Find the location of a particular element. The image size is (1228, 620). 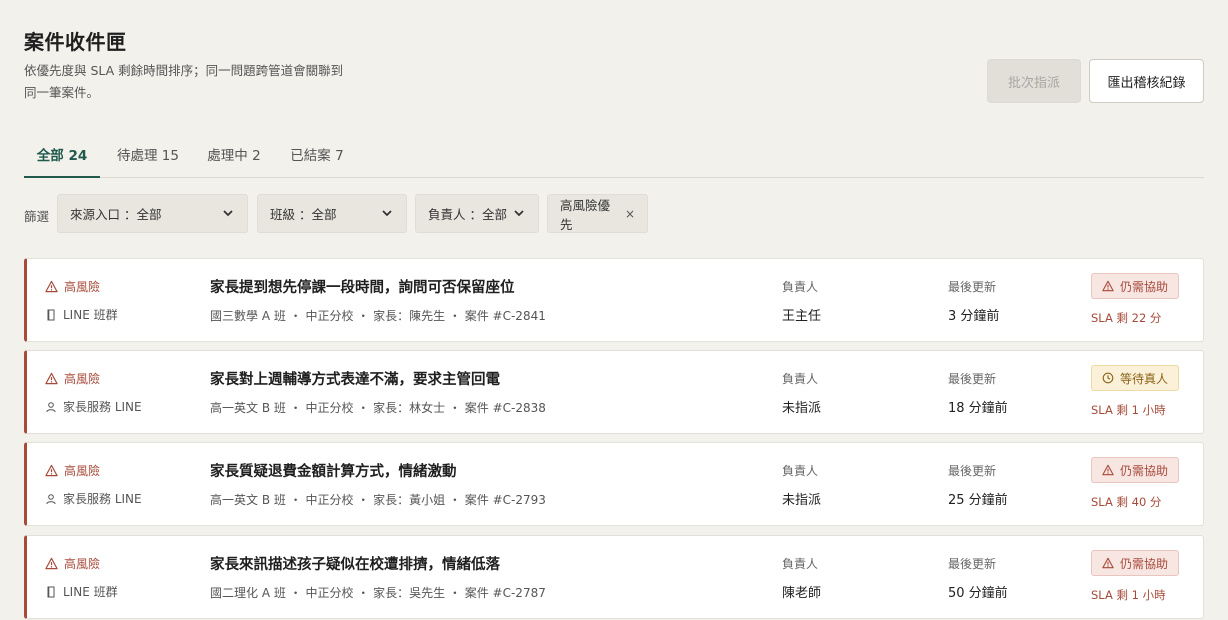

sla-remaining: SLA 剩 40 分 is located at coordinates (1126, 502).